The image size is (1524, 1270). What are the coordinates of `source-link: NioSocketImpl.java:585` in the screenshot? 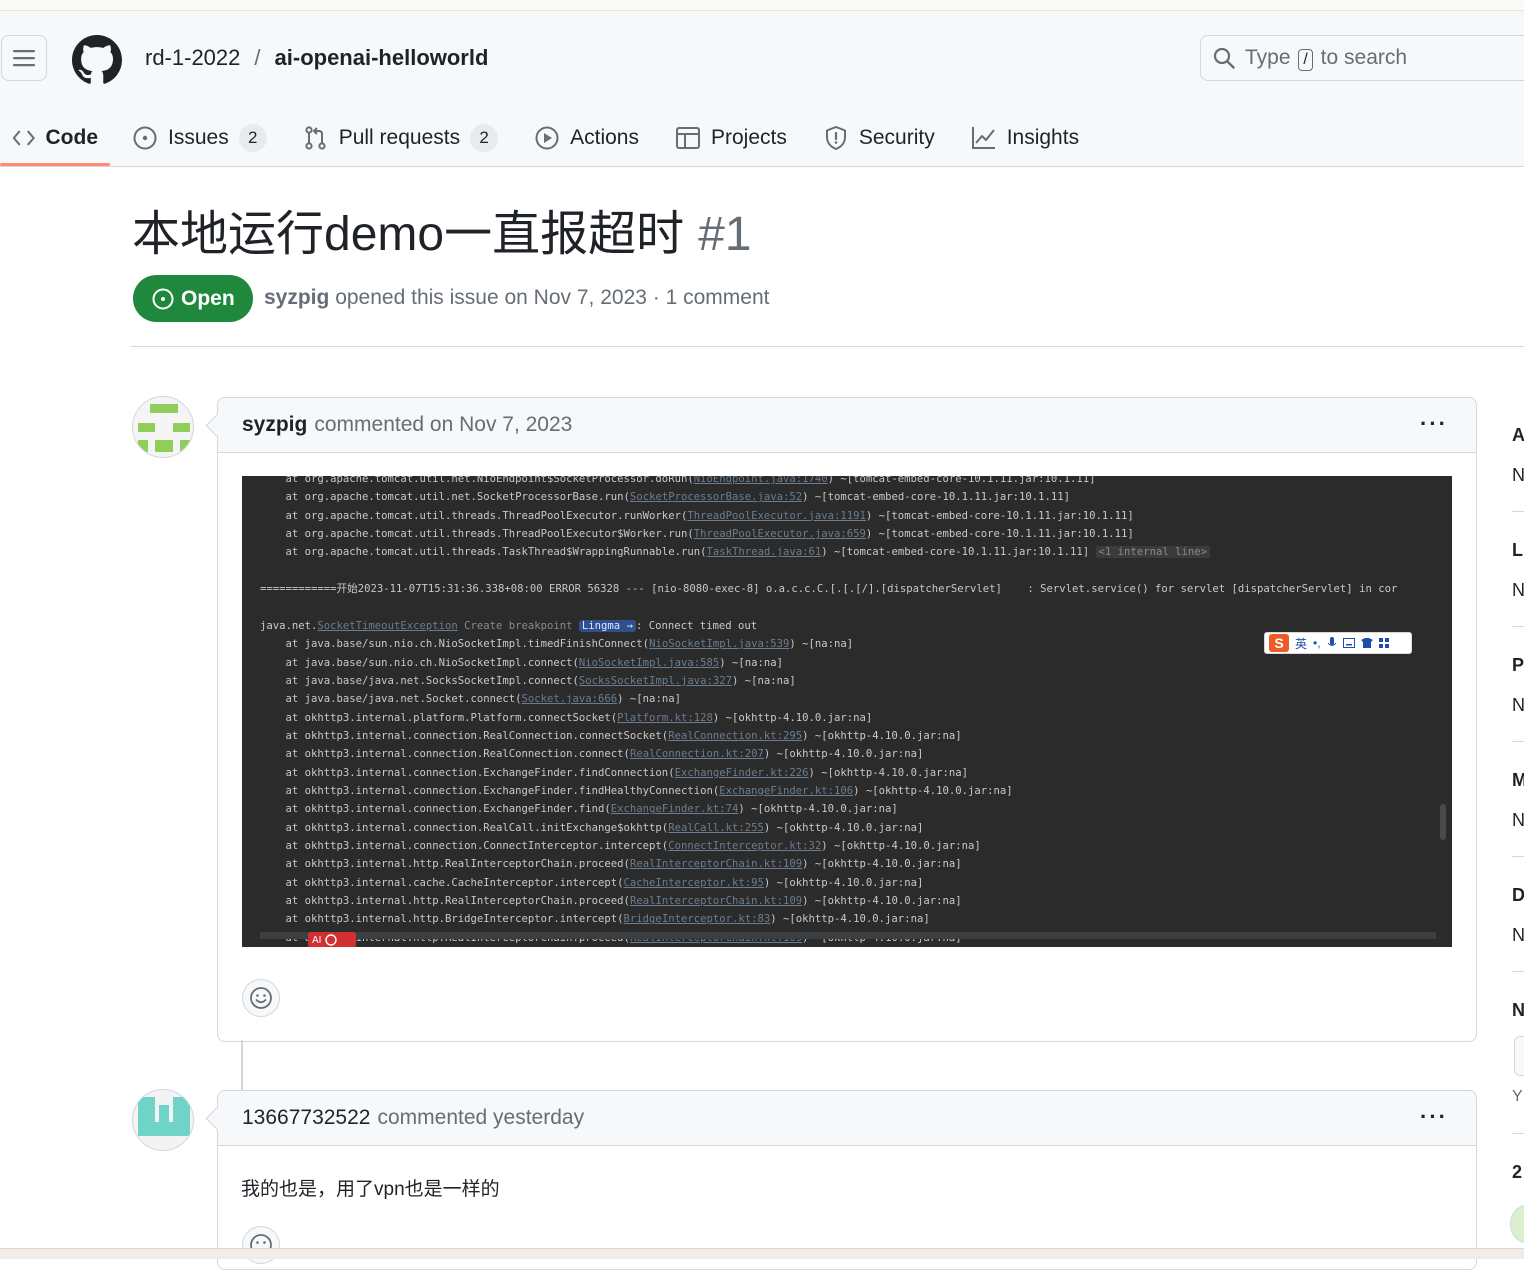 It's located at (649, 663).